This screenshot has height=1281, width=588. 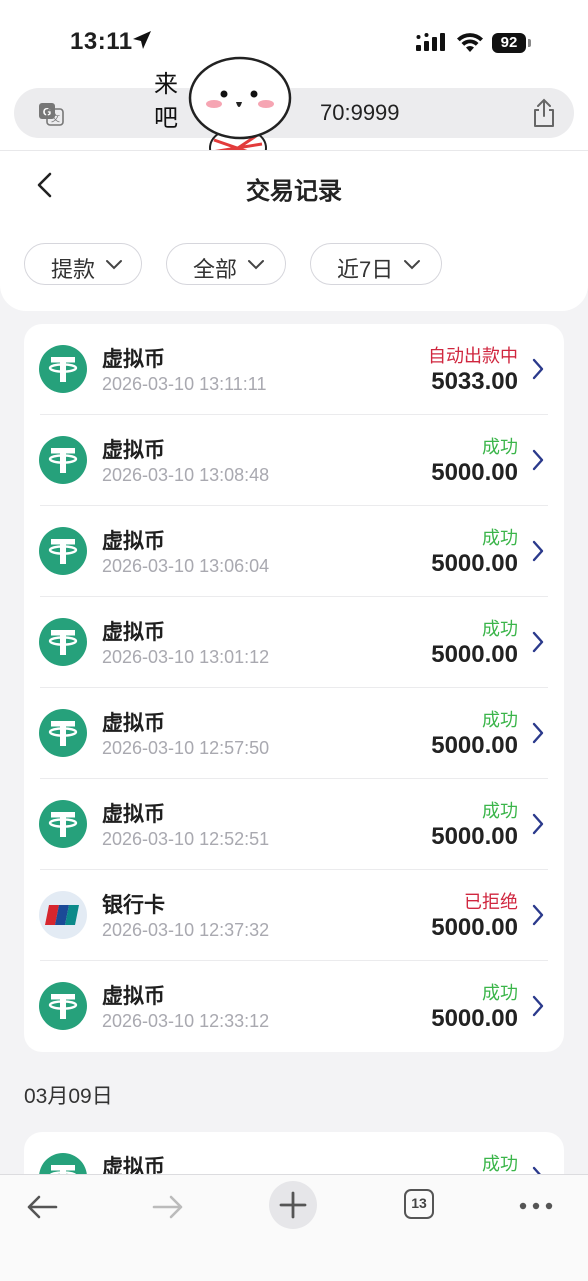 What do you see at coordinates (294, 915) in the screenshot?
I see `transaction-row: 银行卡 2026-03-10 12:37:32 已拒绝 5000.00` at bounding box center [294, 915].